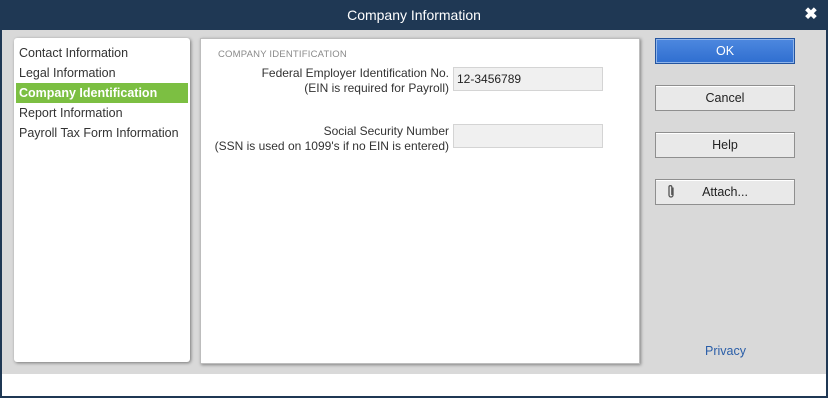 The width and height of the screenshot is (828, 398). I want to click on title-bar: Company Information ✖, so click(414, 15).